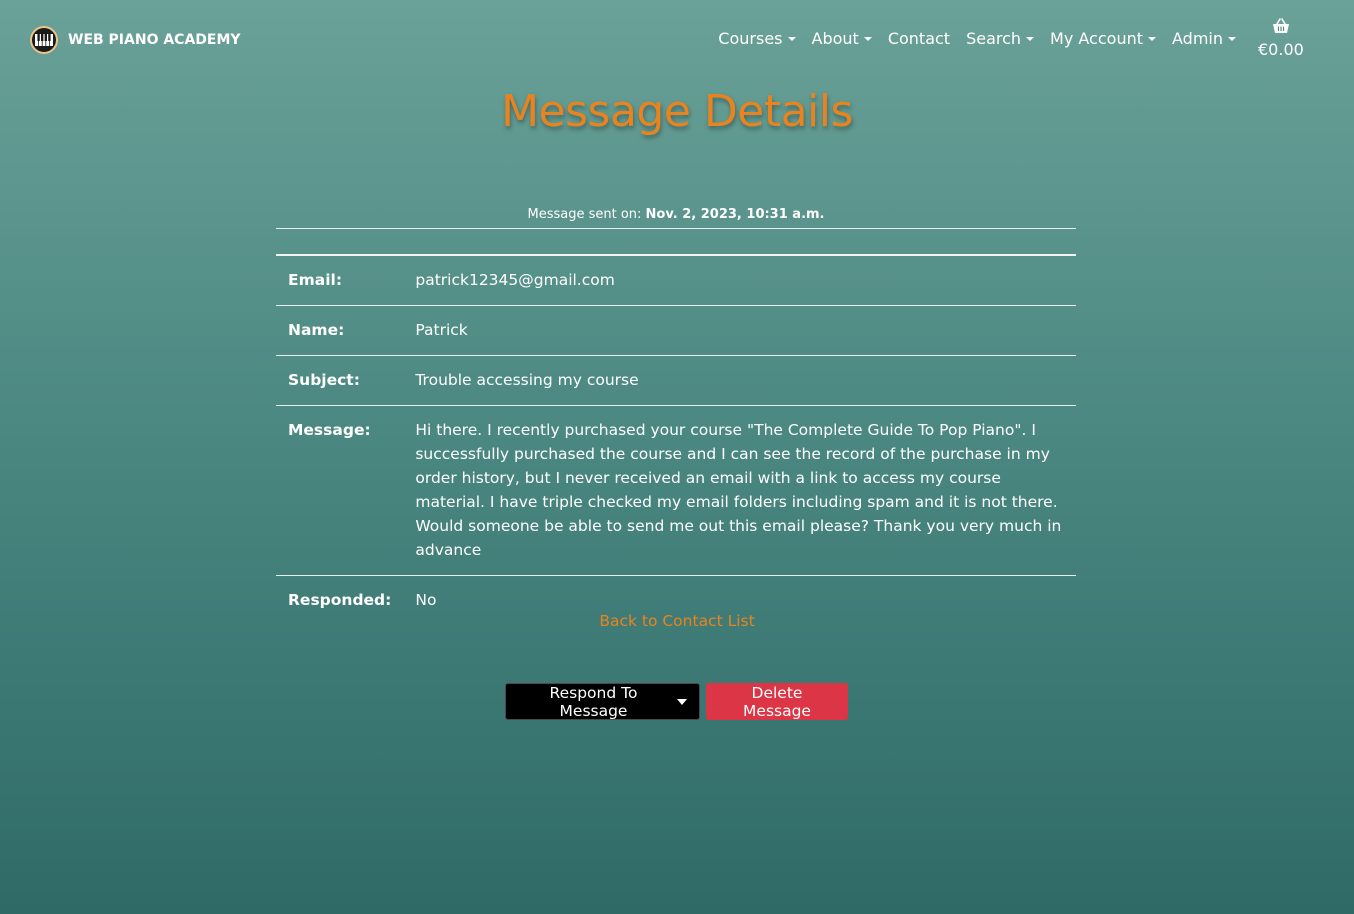 The width and height of the screenshot is (1354, 914). What do you see at coordinates (676, 381) in the screenshot?
I see `detail-row-subject: Subject: Trouble accessing my course` at bounding box center [676, 381].